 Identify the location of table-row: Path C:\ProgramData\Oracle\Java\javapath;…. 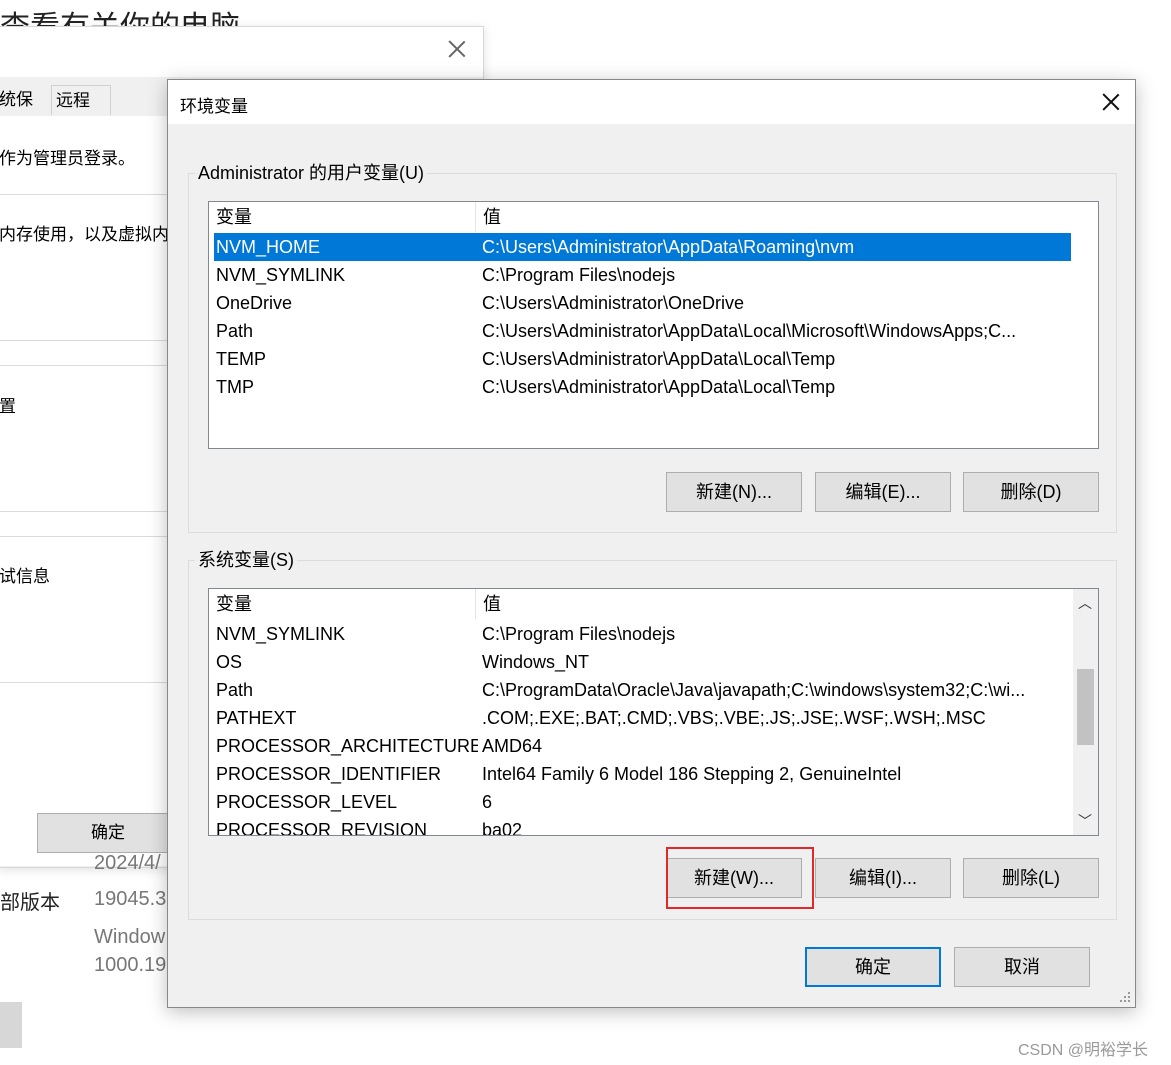
(641, 690).